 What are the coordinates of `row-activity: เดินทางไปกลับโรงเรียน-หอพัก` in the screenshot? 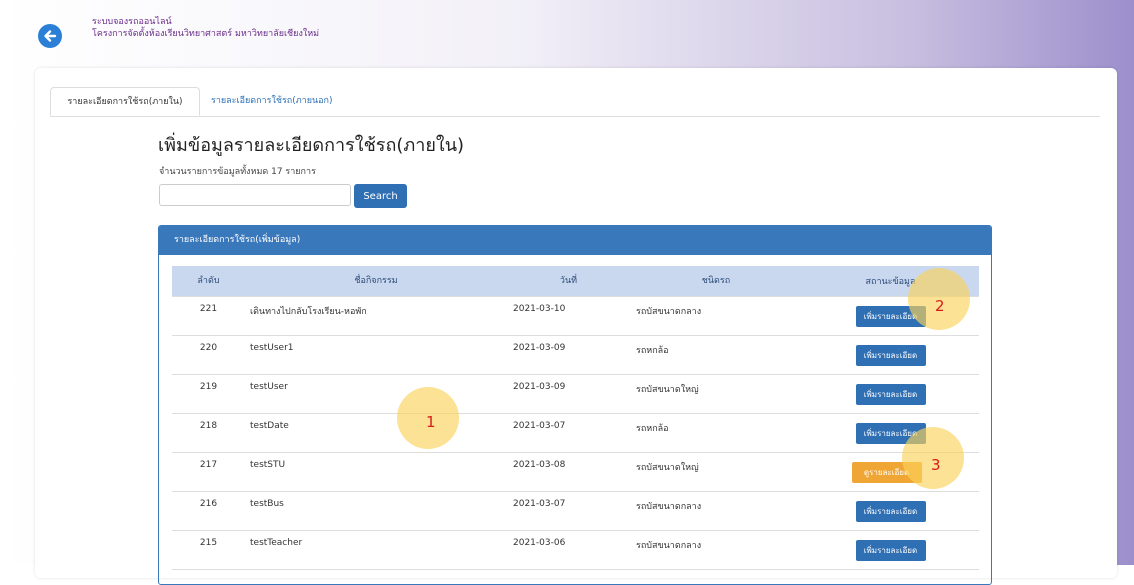 It's located at (308, 312).